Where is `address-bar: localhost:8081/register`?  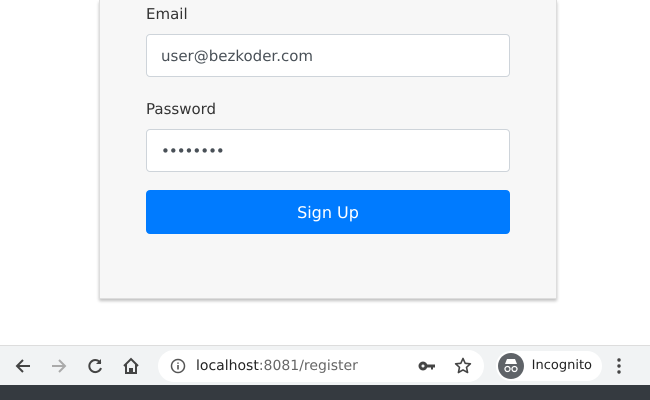 address-bar: localhost:8081/register is located at coordinates (321, 366).